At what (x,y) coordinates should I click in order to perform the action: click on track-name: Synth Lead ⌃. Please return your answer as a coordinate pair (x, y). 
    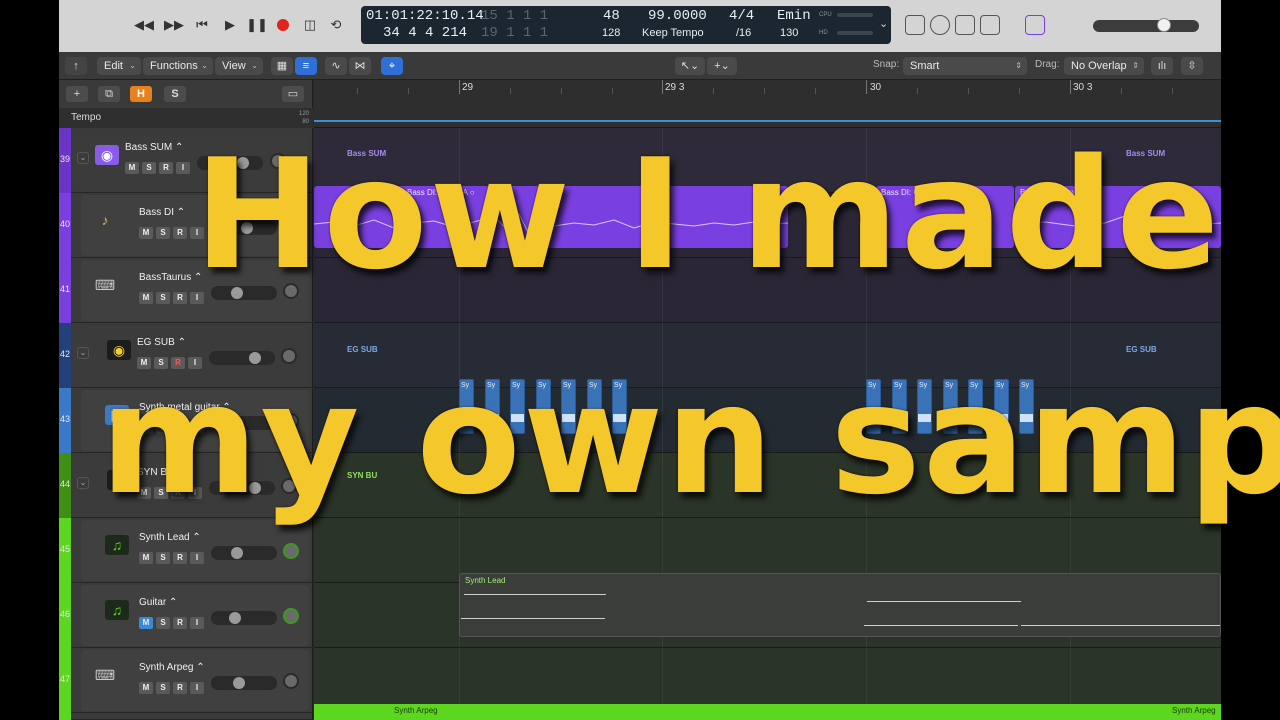
    Looking at the image, I should click on (170, 537).